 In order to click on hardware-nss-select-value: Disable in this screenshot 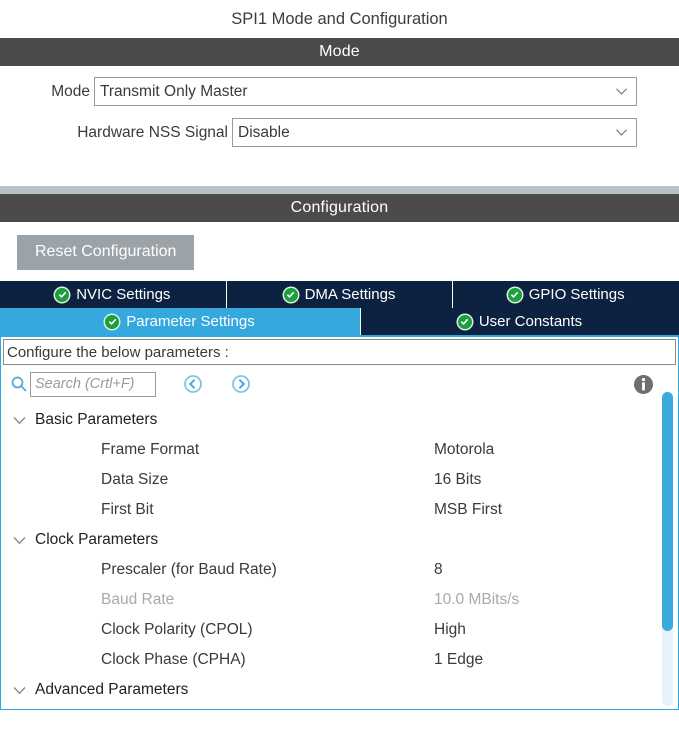, I will do `click(264, 132)`.